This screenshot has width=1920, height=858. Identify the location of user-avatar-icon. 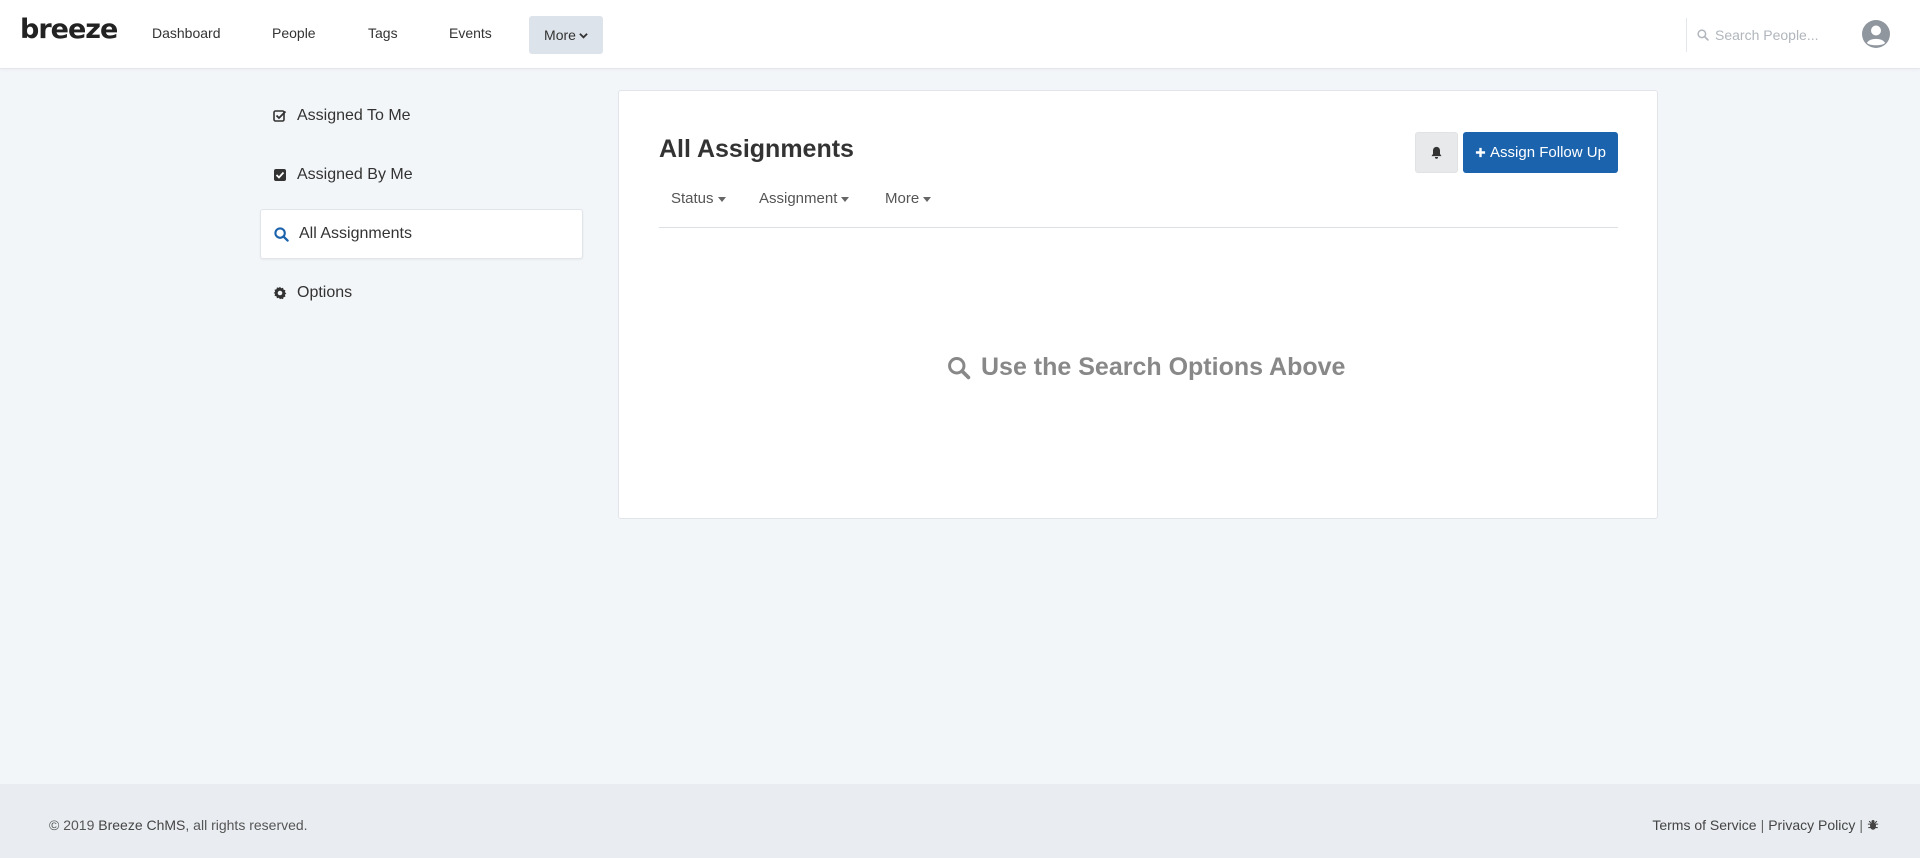
(1876, 34).